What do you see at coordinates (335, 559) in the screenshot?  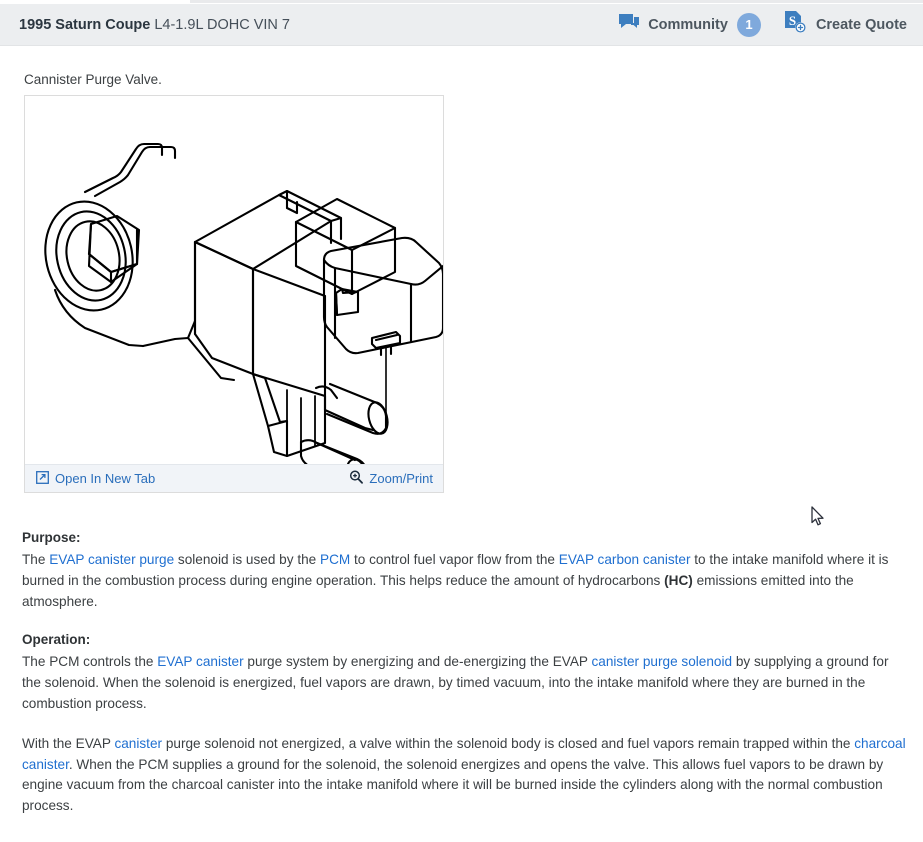 I see `inline-link: PCM` at bounding box center [335, 559].